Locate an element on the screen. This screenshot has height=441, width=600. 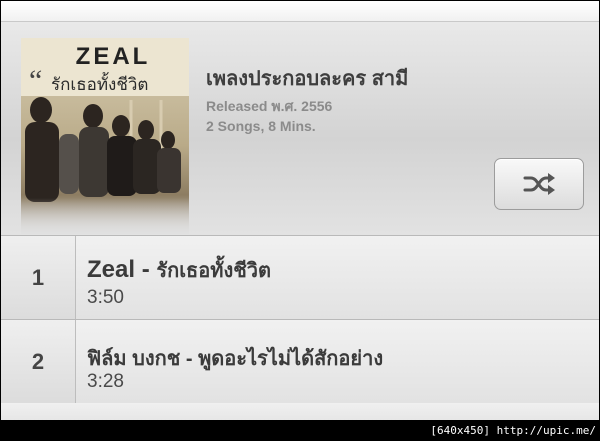
track-title: Zeal - รักเธอทั้งชีวิต is located at coordinates (179, 270).